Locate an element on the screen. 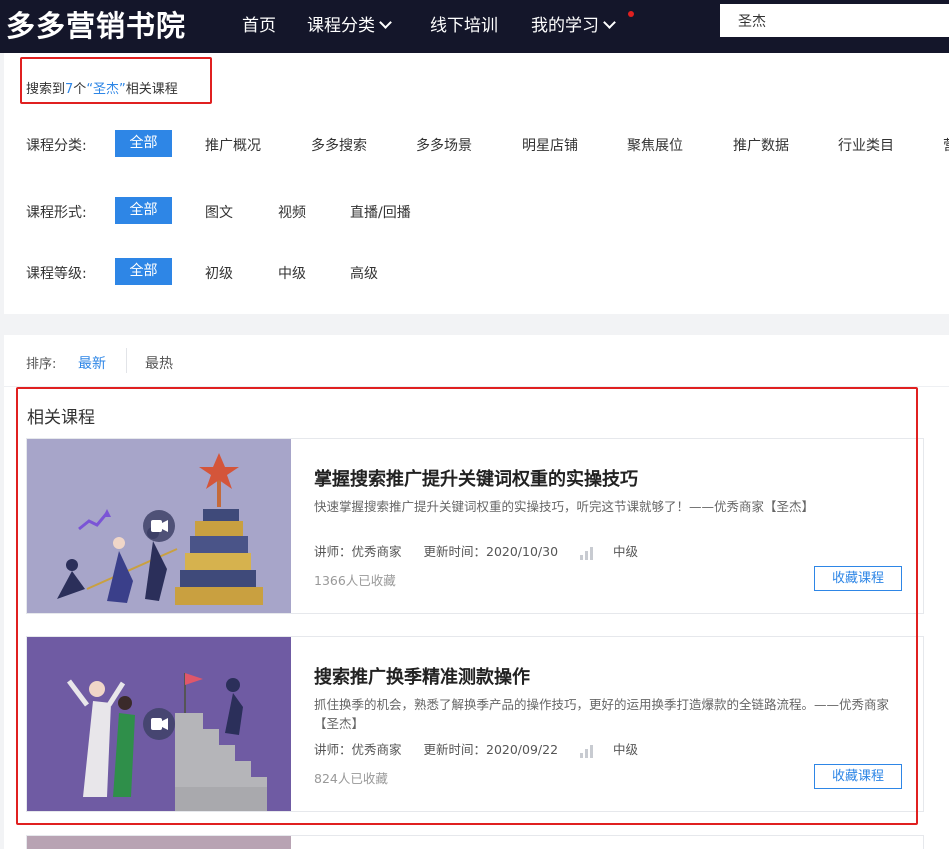 Image resolution: width=949 pixels, height=849 pixels. course-updated: 更新时间：2020/10/30 is located at coordinates (491, 551).